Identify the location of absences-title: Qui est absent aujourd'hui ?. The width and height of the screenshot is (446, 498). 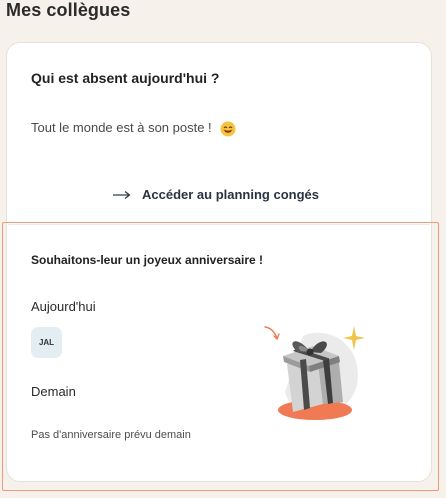
(125, 78).